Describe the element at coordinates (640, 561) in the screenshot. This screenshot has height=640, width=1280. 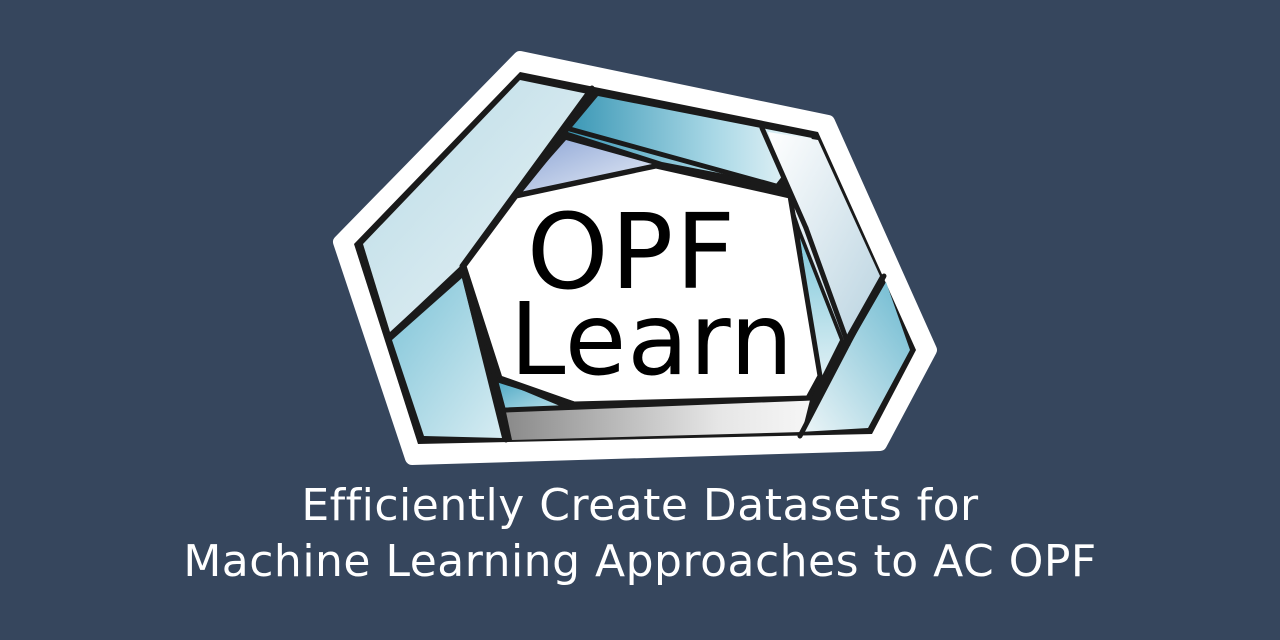
I see `tagline-line-2: Machine Learning Approaches to AC OPF` at that location.